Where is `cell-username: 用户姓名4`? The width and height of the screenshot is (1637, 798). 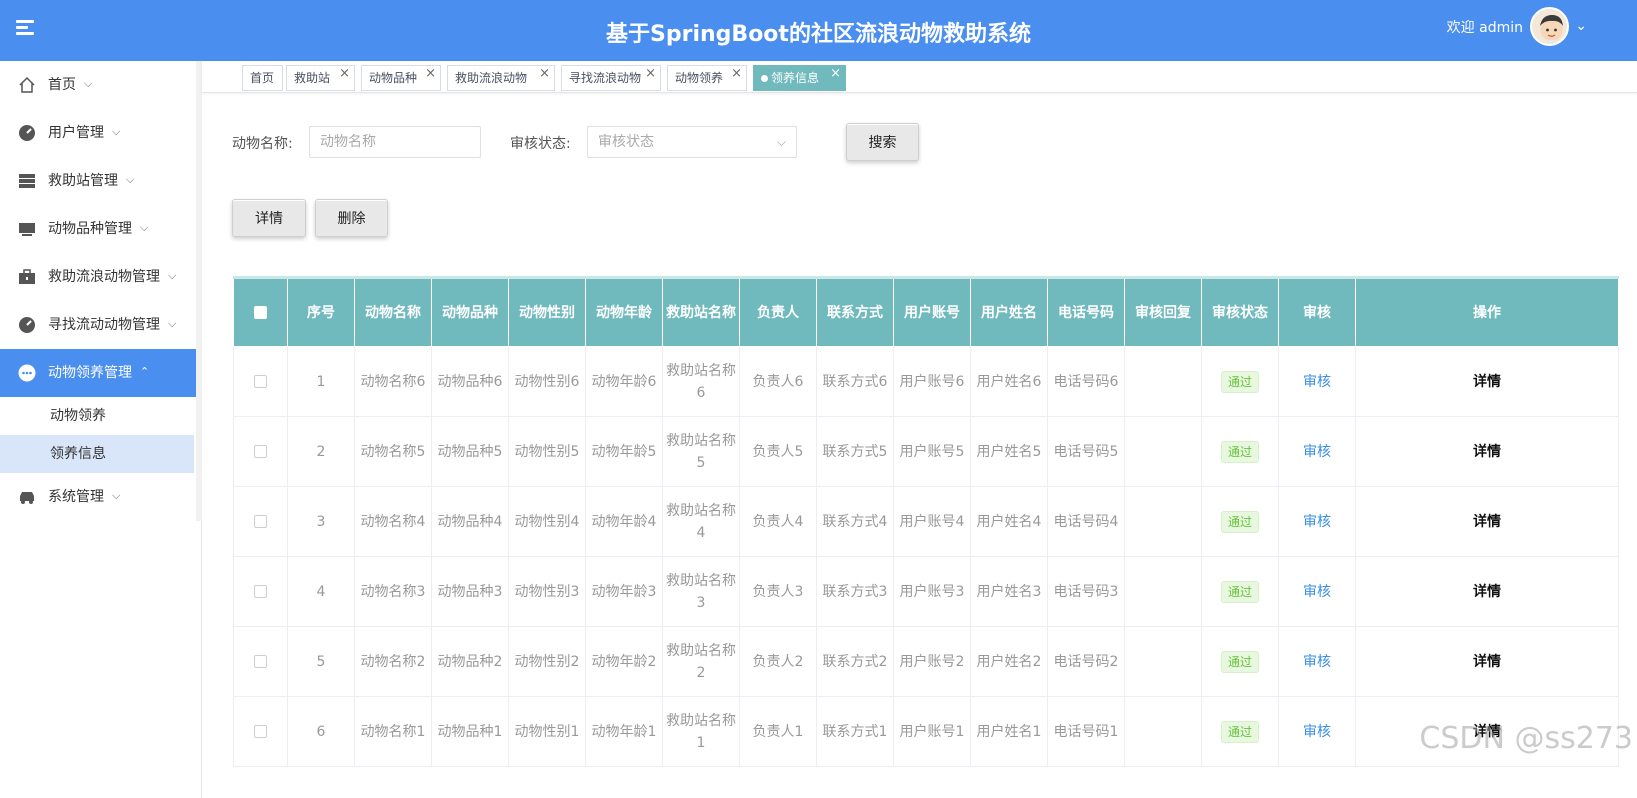 cell-username: 用户姓名4 is located at coordinates (1009, 521).